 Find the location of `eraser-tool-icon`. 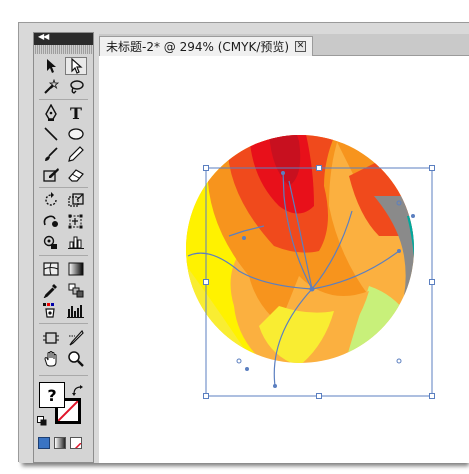

eraser-tool-icon is located at coordinates (76, 175).